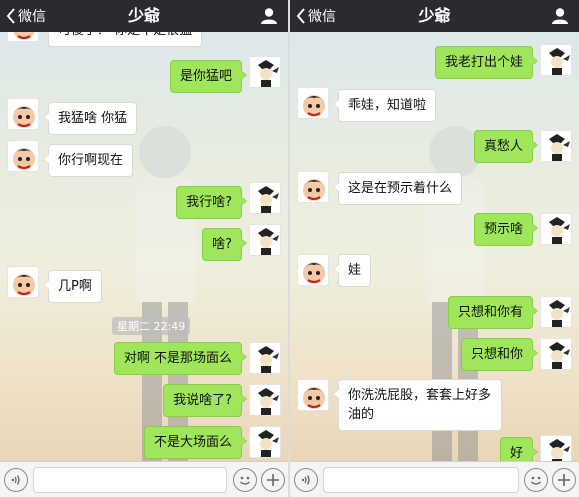  What do you see at coordinates (486, 62) in the screenshot?
I see `message-bubble-sent: 我老打出个娃` at bounding box center [486, 62].